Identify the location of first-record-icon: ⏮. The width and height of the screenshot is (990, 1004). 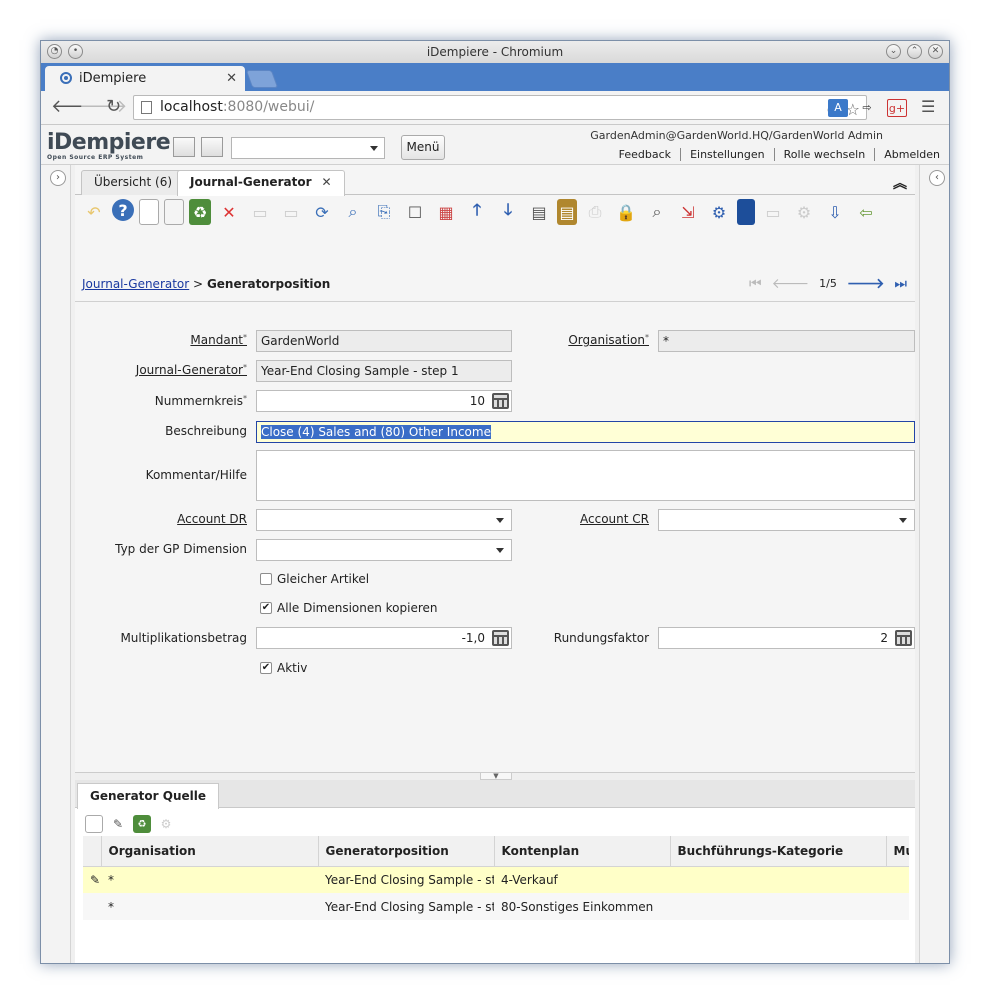
(755, 284).